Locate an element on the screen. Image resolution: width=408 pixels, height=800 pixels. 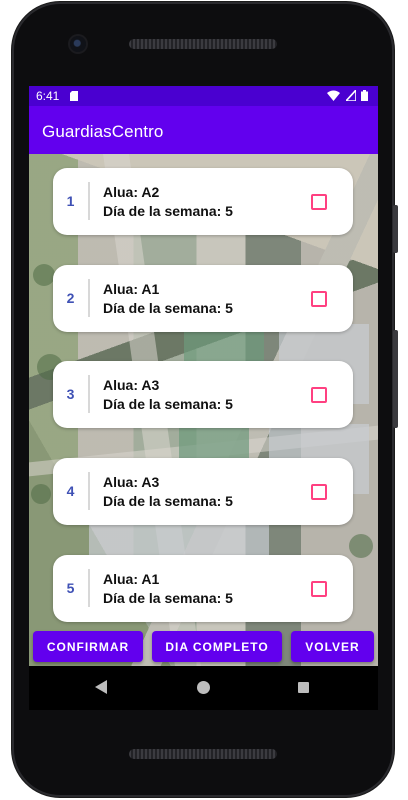
full-day-button: DIA COMPLETO is located at coordinates (217, 646).